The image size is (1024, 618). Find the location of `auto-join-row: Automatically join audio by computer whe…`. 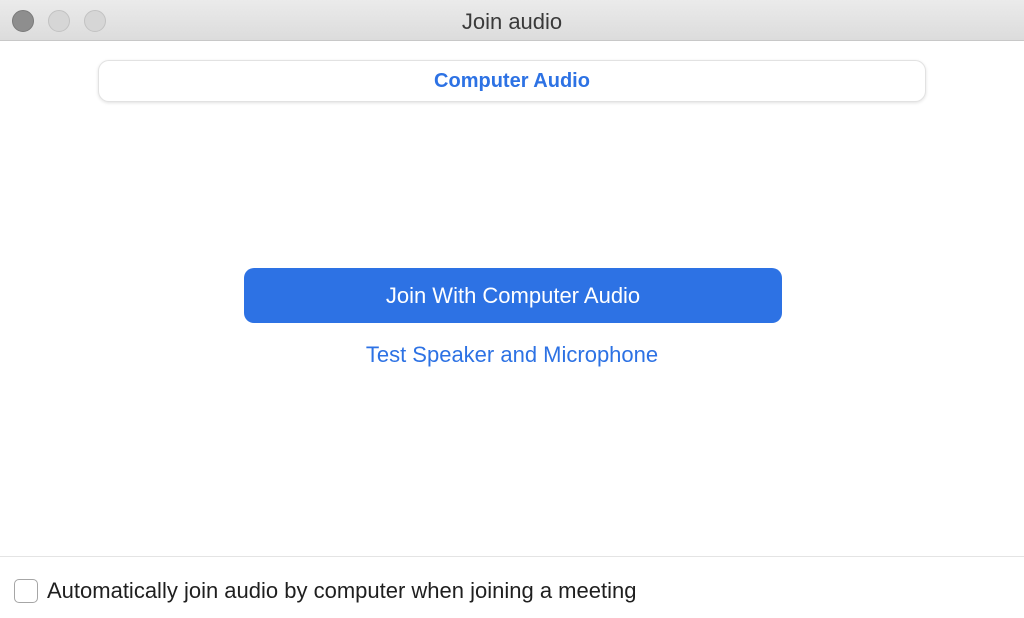

auto-join-row: Automatically join audio by computer whe… is located at coordinates (325, 591).